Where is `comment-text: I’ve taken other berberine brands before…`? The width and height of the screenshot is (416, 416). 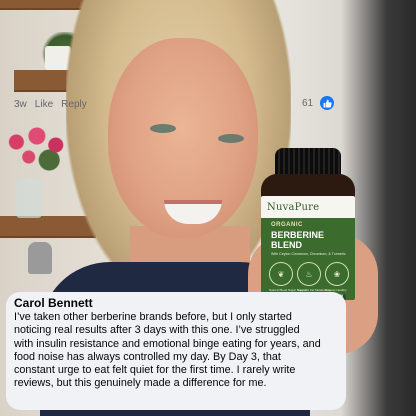 comment-text: I’ve taken other berberine brands before… is located at coordinates (167, 350).